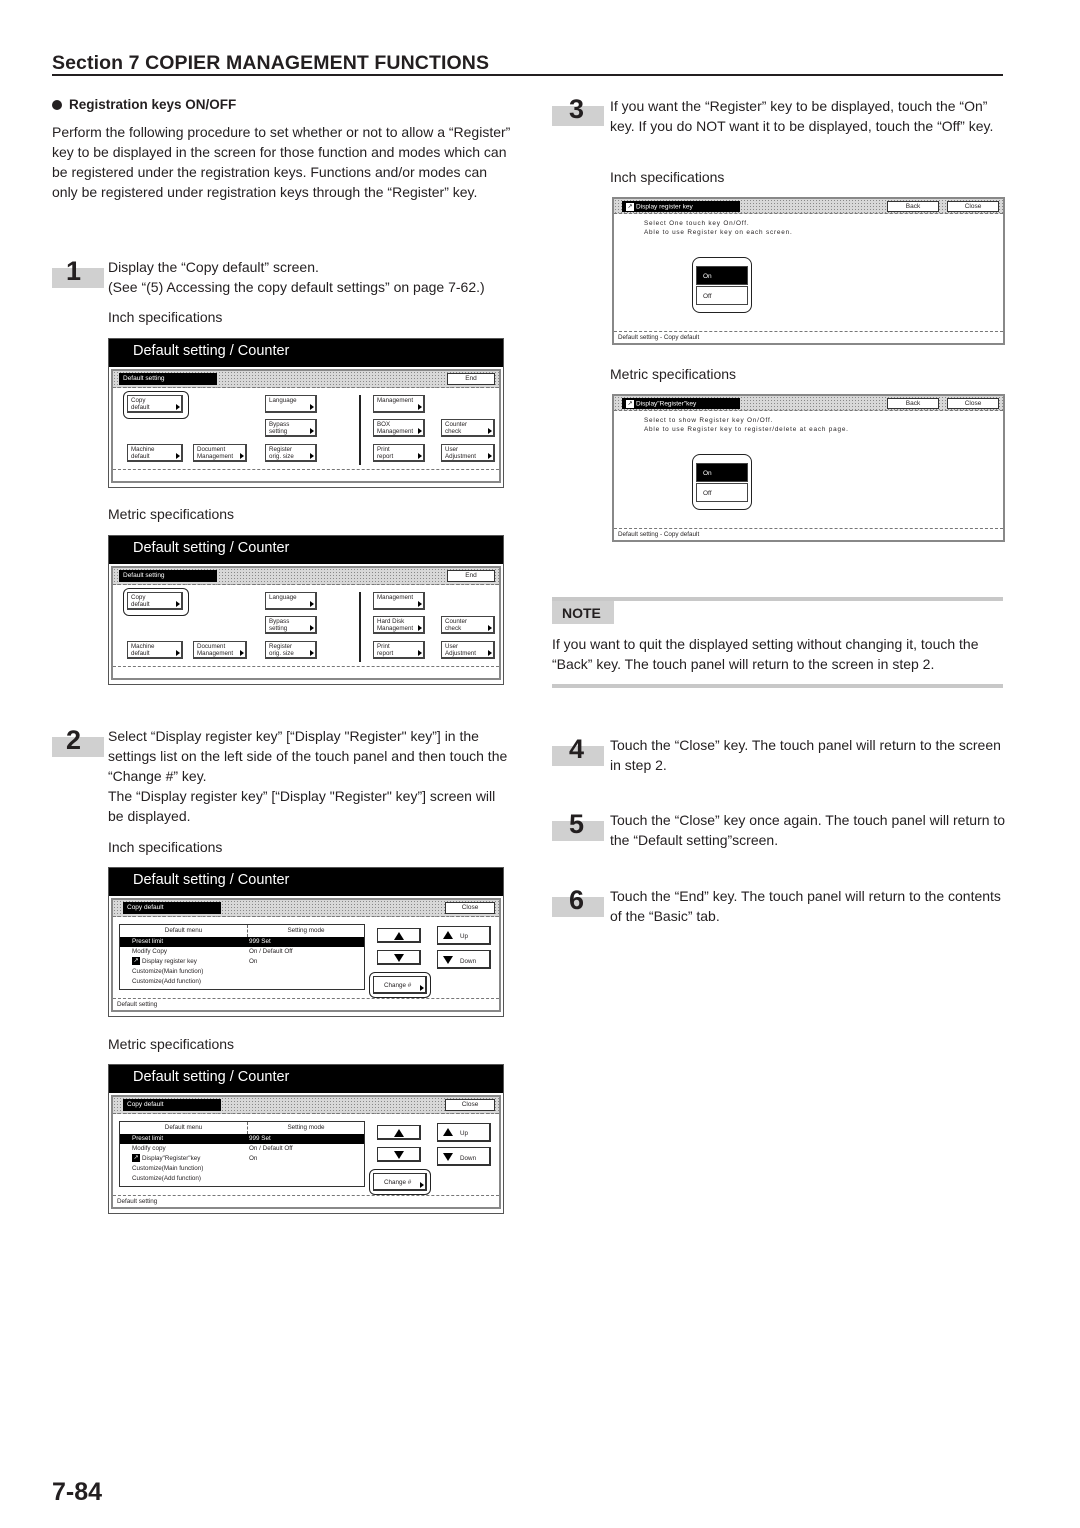 The height and width of the screenshot is (1528, 1080). What do you see at coordinates (577, 900) in the screenshot?
I see `step-number: 6` at bounding box center [577, 900].